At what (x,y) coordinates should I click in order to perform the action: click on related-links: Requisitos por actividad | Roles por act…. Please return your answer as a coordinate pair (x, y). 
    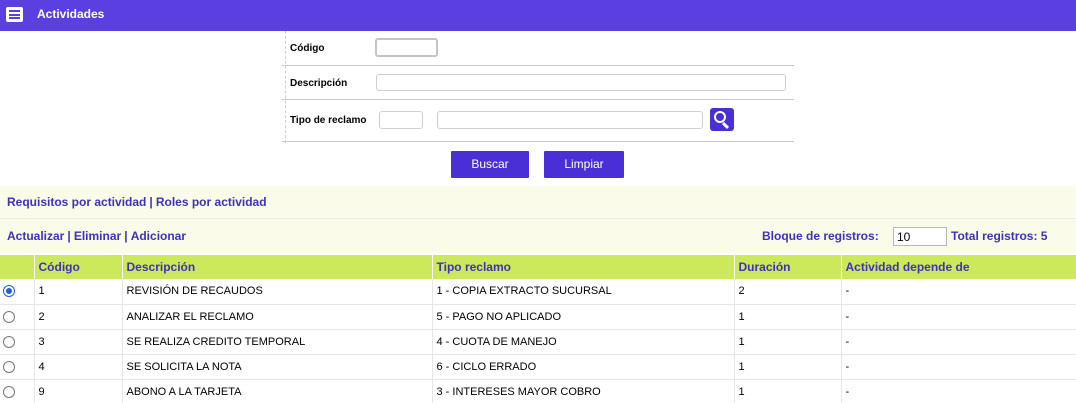
    Looking at the image, I should click on (137, 202).